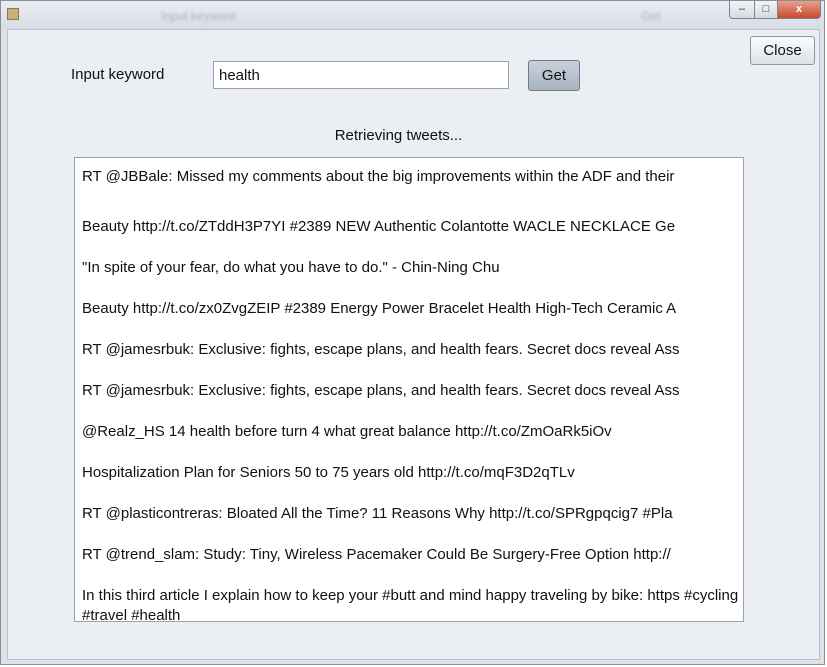 Image resolution: width=827 pixels, height=667 pixels. What do you see at coordinates (554, 75) in the screenshot?
I see `get-button: Get` at bounding box center [554, 75].